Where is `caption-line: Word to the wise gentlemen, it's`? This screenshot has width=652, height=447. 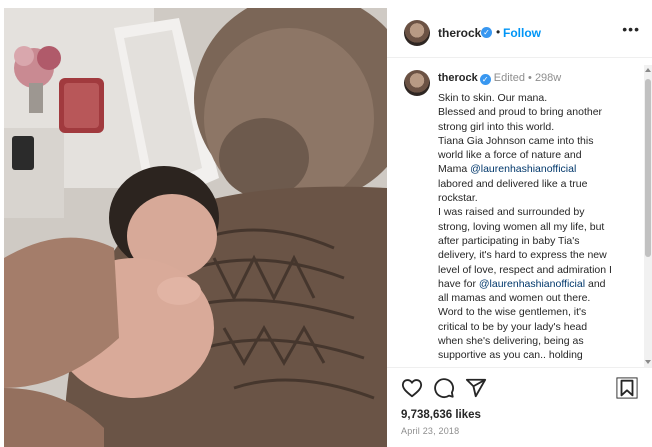
caption-line: Word to the wise gentlemen, it's is located at coordinates (512, 312).